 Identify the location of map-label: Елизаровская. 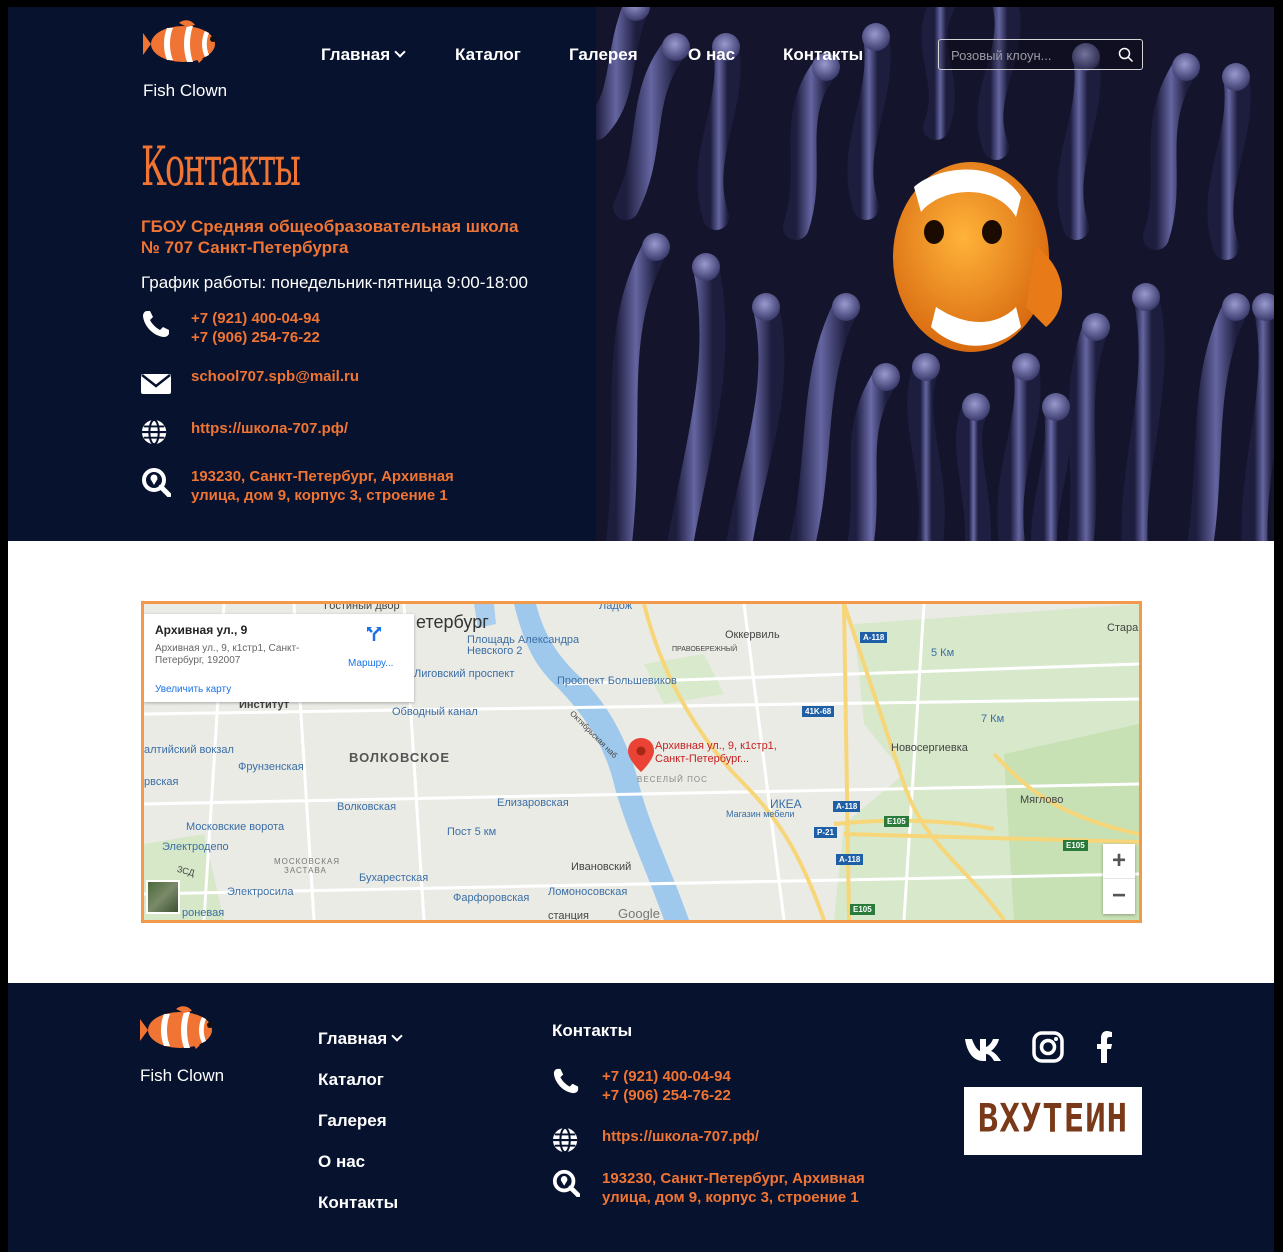
(533, 803).